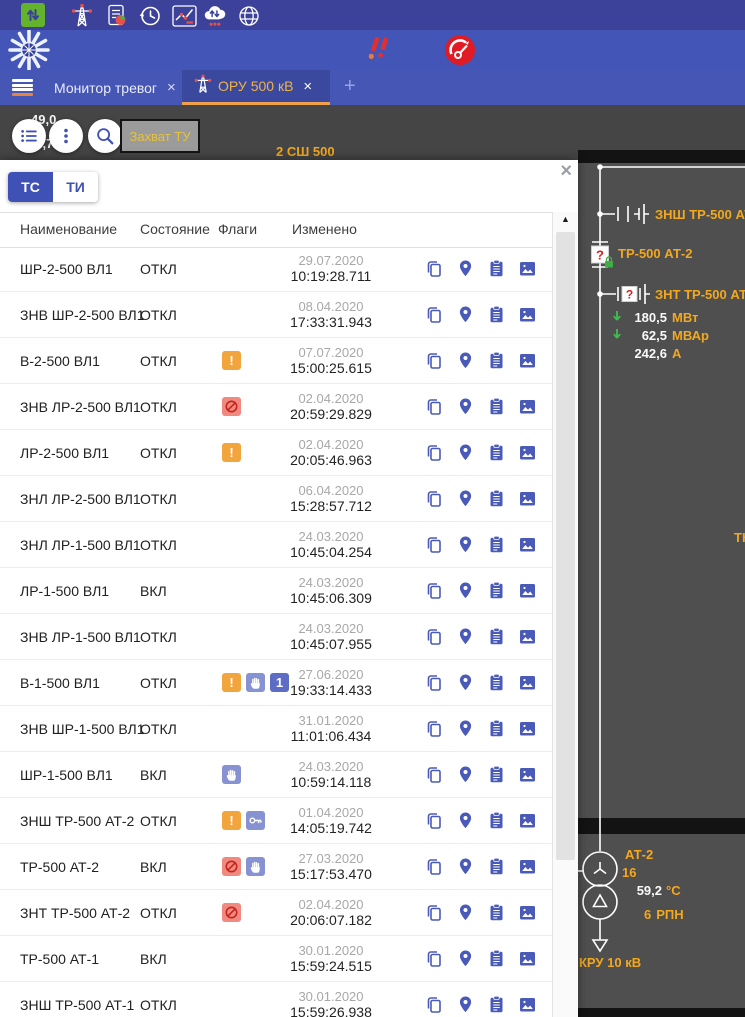 The height and width of the screenshot is (1017, 745). Describe the element at coordinates (460, 52) in the screenshot. I see `gauge-icon` at that location.